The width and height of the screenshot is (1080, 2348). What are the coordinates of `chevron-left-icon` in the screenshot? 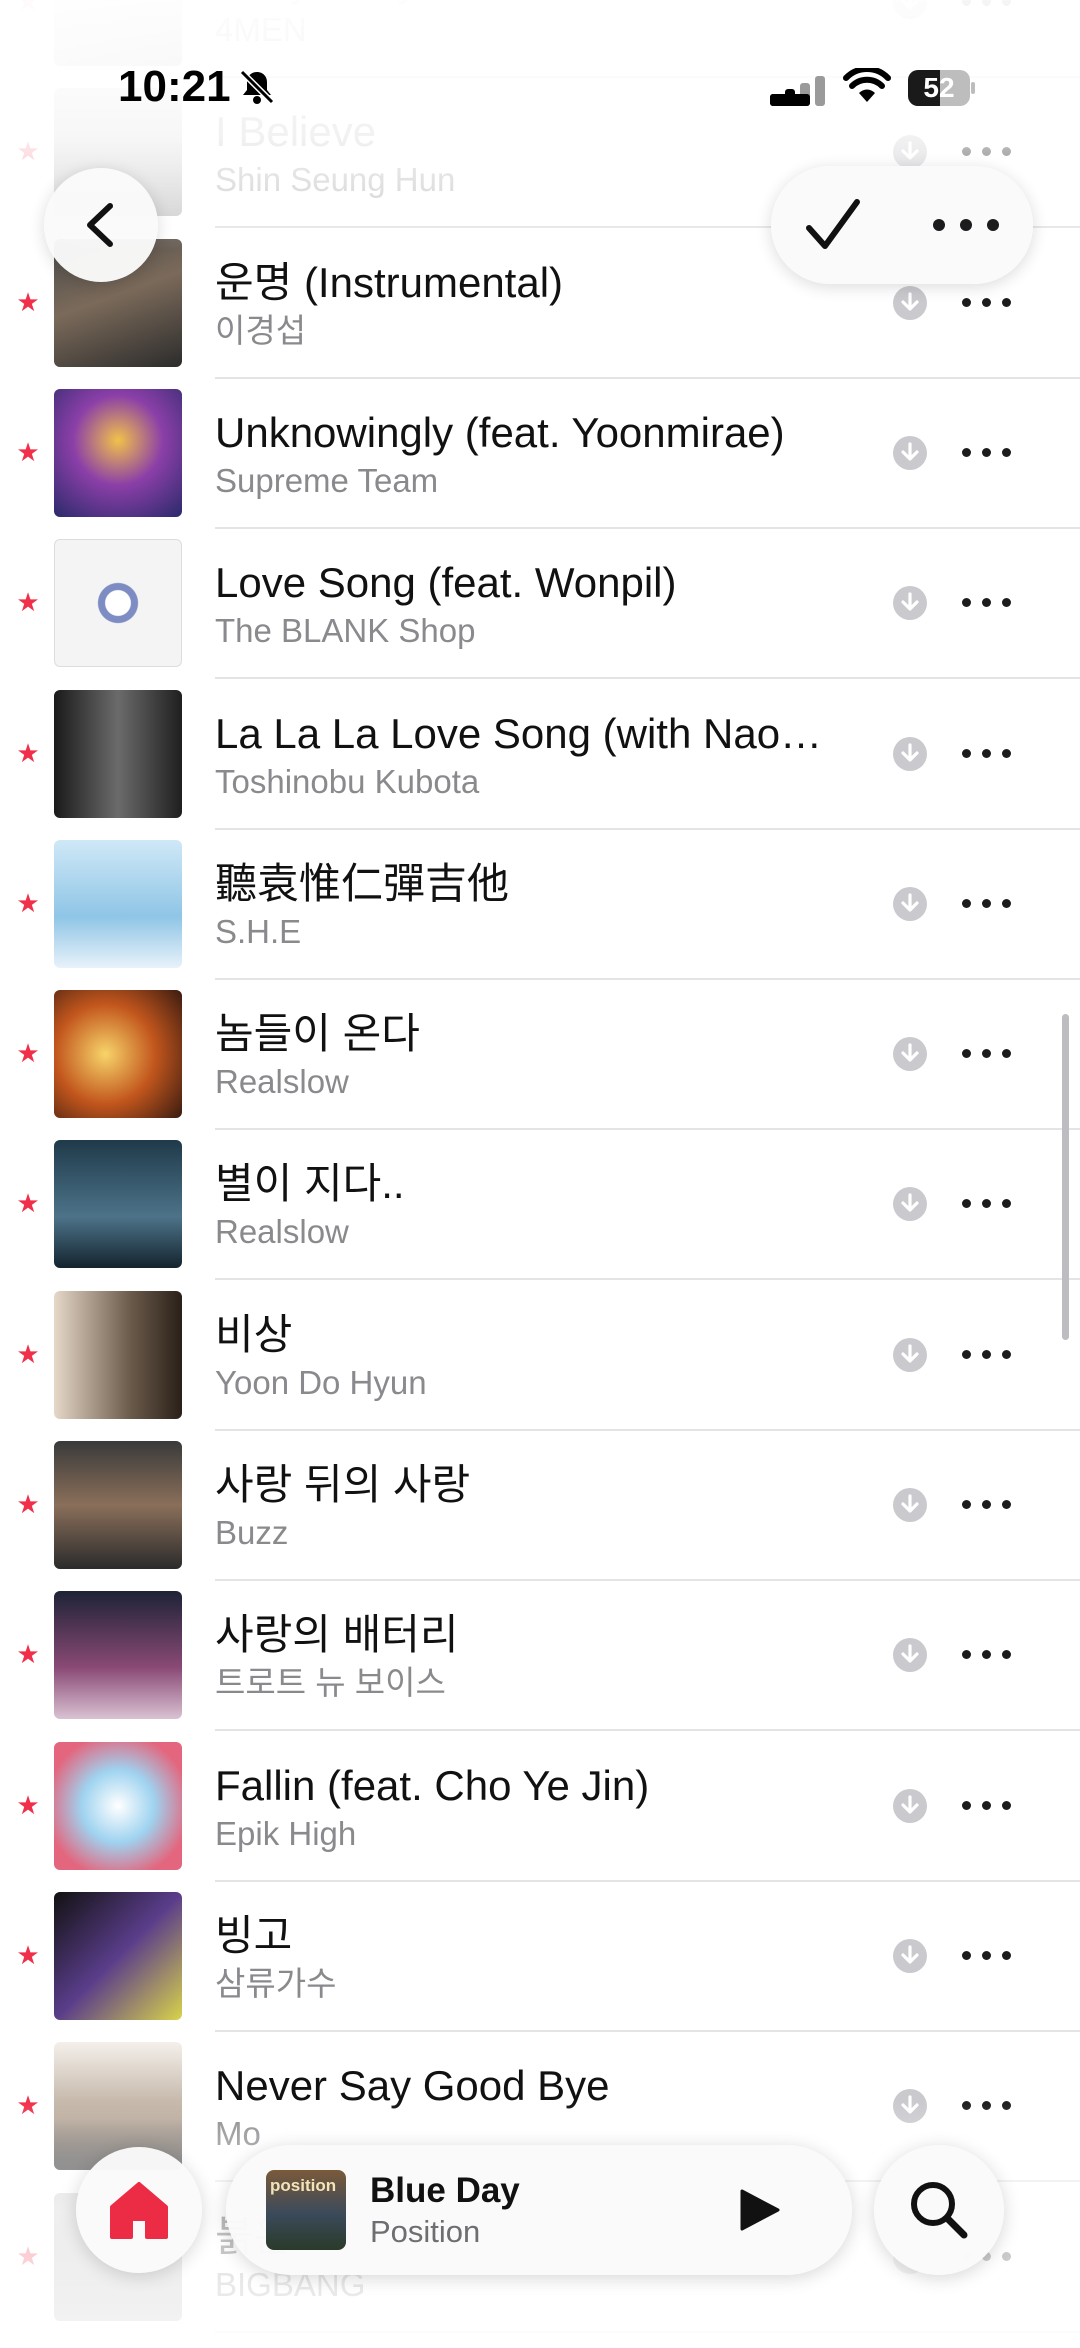 It's located at (100, 225).